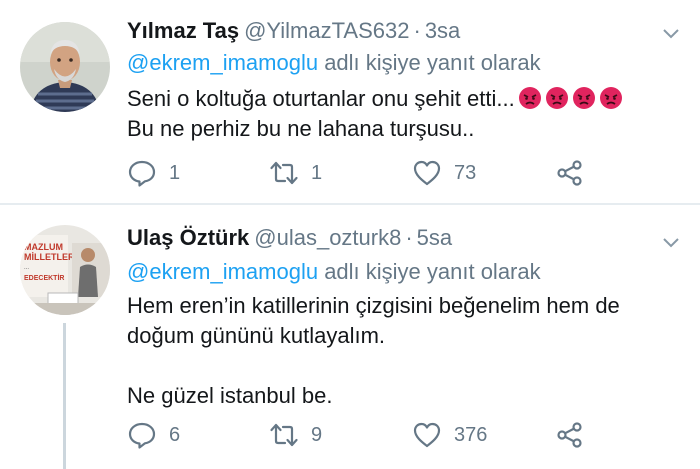 Image resolution: width=700 pixels, height=469 pixels. Describe the element at coordinates (465, 172) in the screenshot. I see `like-count: 73` at that location.